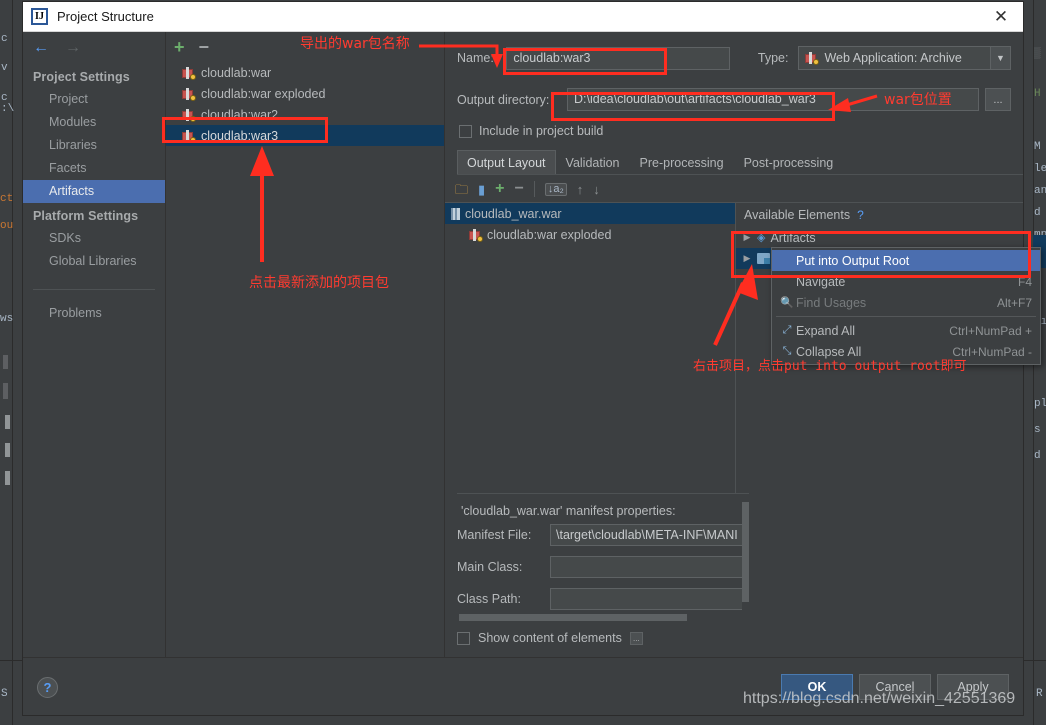 This screenshot has height=725, width=1046. What do you see at coordinates (600, 617) in the screenshot?
I see `manifest-horizontal-scrollbar` at bounding box center [600, 617].